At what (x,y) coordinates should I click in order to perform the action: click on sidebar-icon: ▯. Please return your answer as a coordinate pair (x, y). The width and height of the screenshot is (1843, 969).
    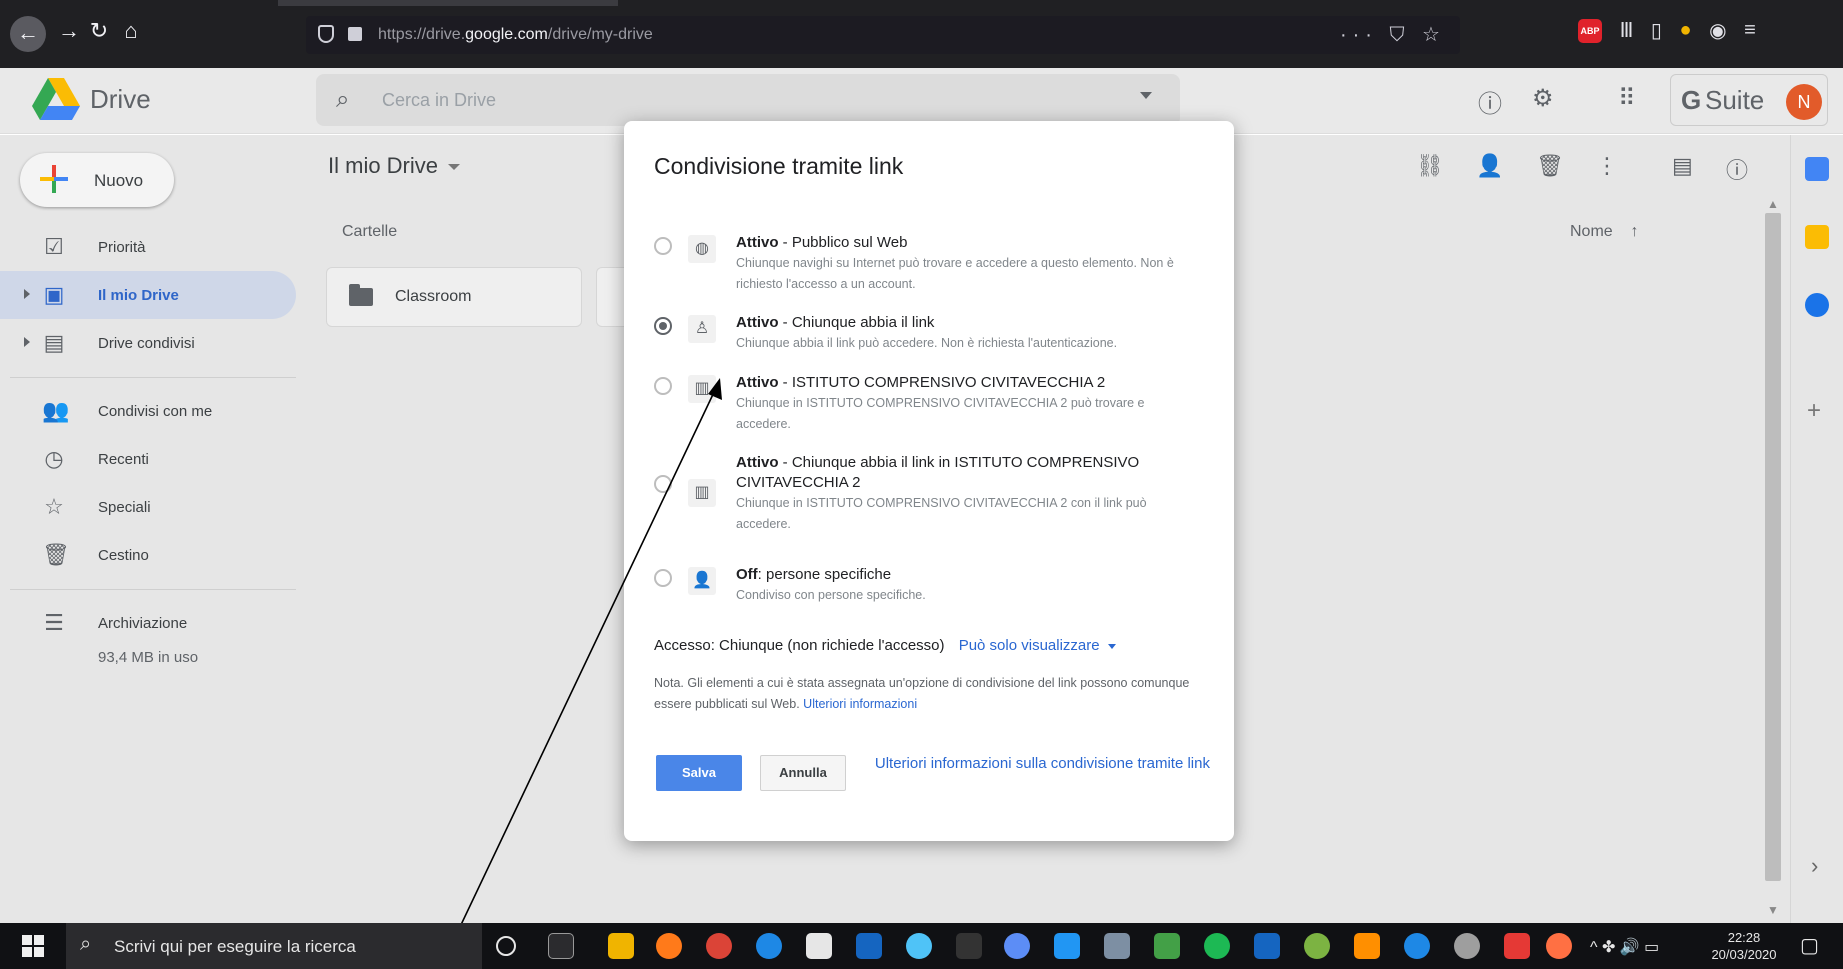
    Looking at the image, I should click on (1656, 30).